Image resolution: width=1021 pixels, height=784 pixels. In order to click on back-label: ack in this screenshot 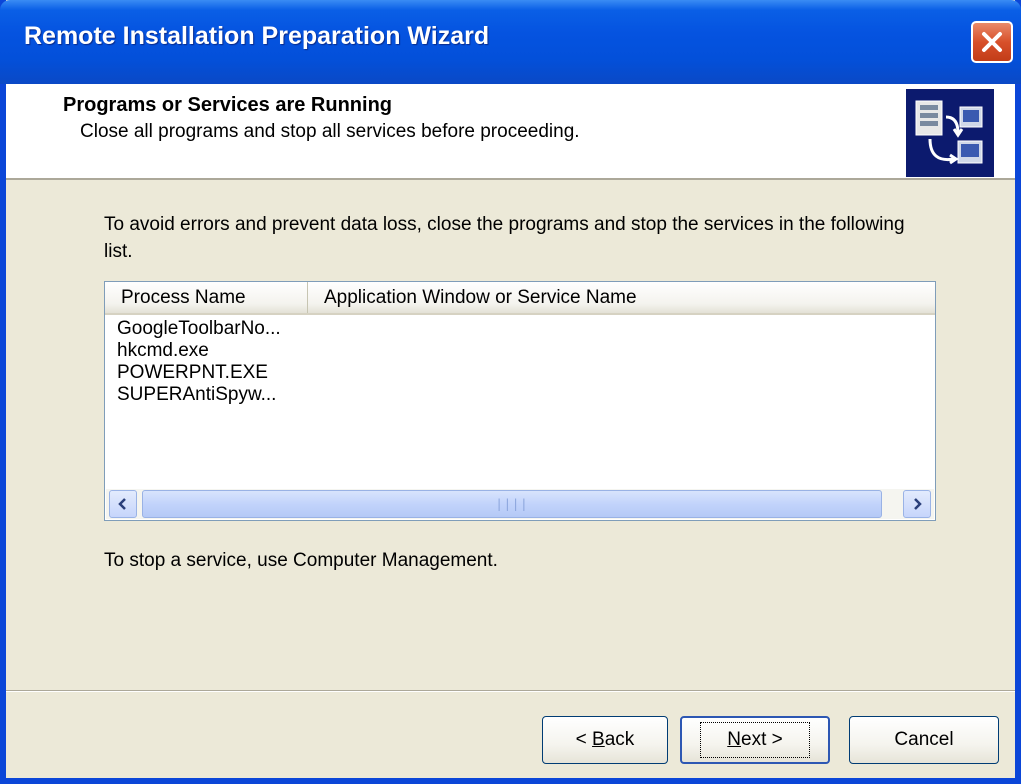, I will do `click(619, 739)`.